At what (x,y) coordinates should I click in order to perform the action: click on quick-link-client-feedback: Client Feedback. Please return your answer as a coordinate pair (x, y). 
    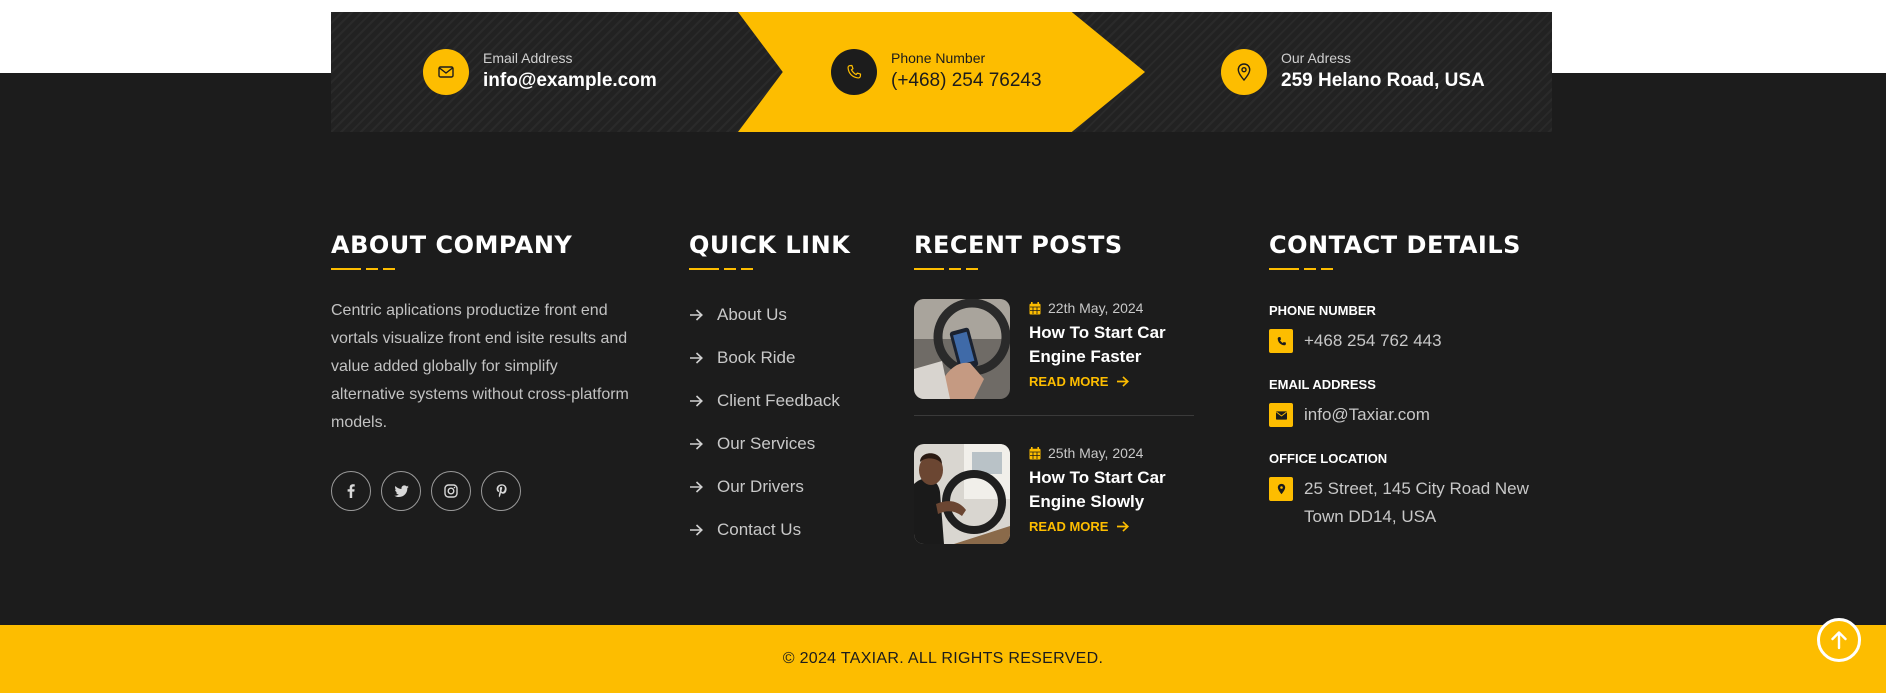
    Looking at the image, I should click on (769, 400).